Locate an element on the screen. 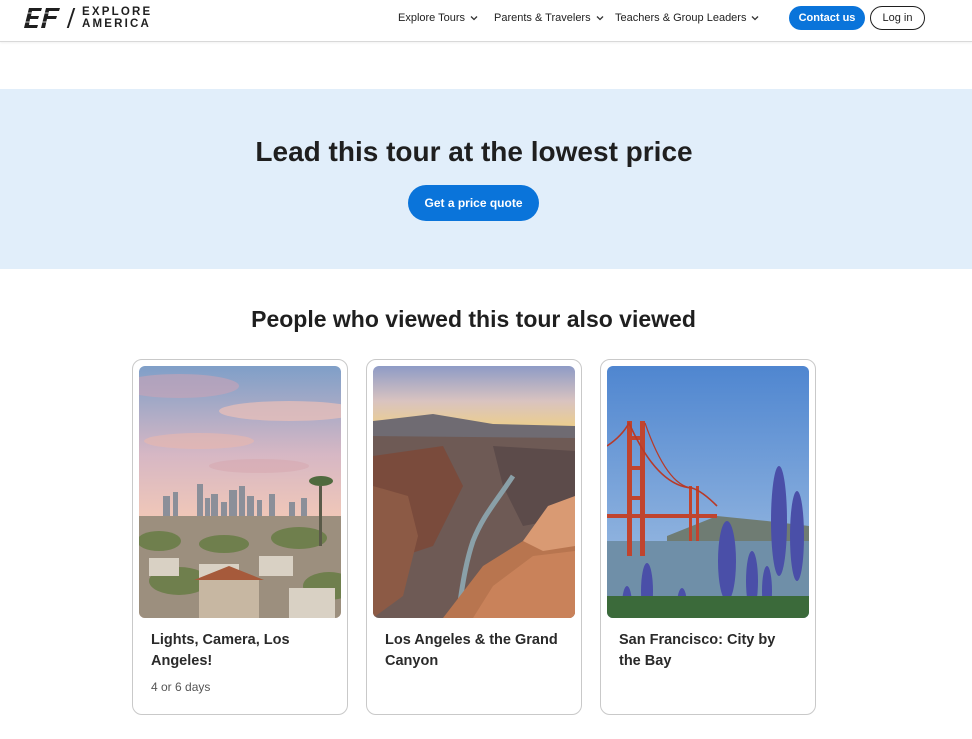 This screenshot has width=972, height=739. nav-label: Parents & Travelers is located at coordinates (542, 18).